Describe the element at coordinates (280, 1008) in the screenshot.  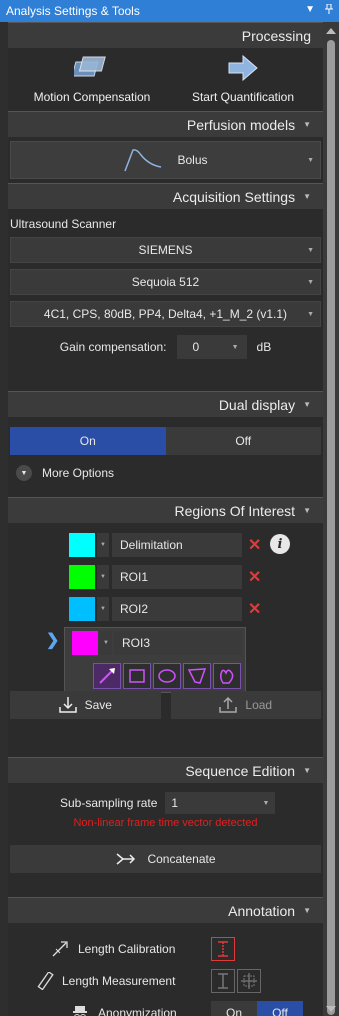
I see `anonymization-off-button: Off` at that location.